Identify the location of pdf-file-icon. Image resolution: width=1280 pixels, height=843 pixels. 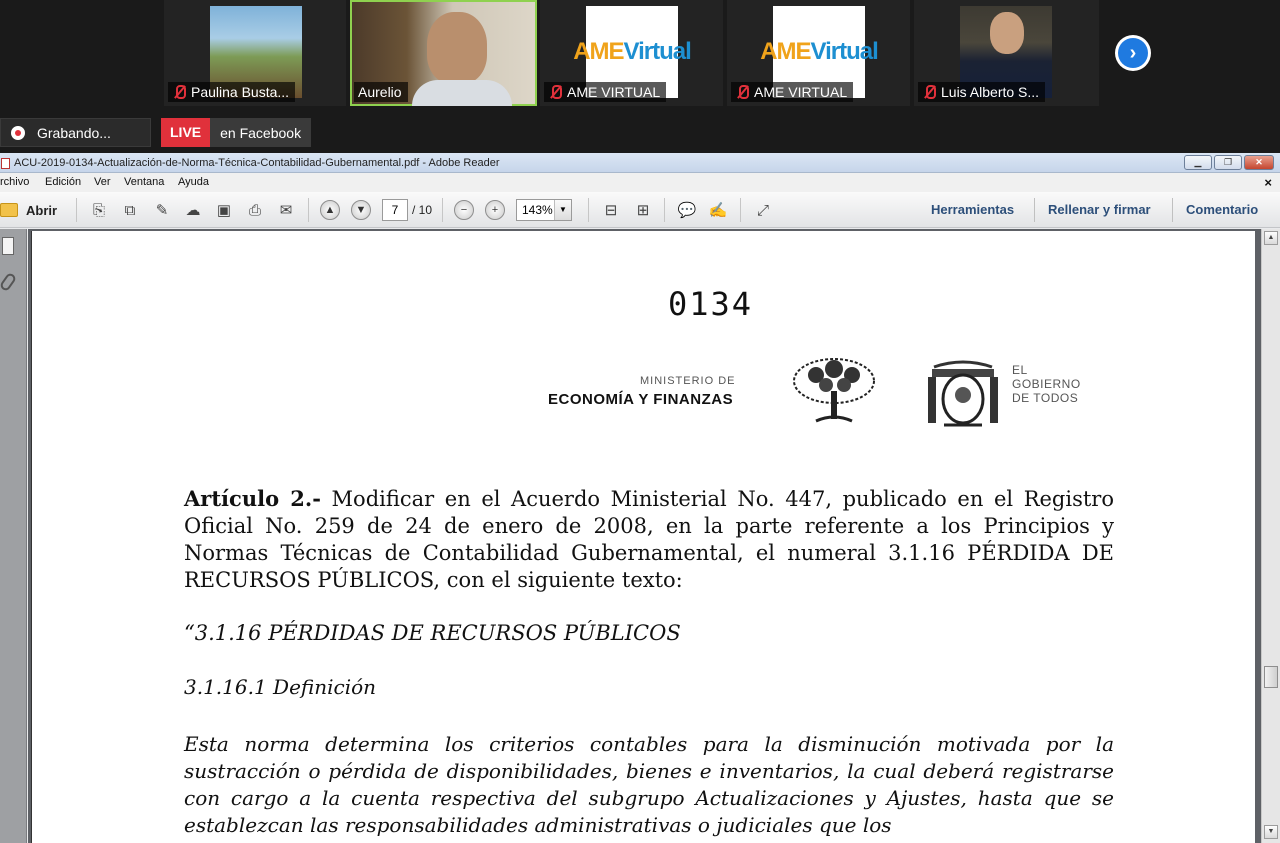
(5, 163).